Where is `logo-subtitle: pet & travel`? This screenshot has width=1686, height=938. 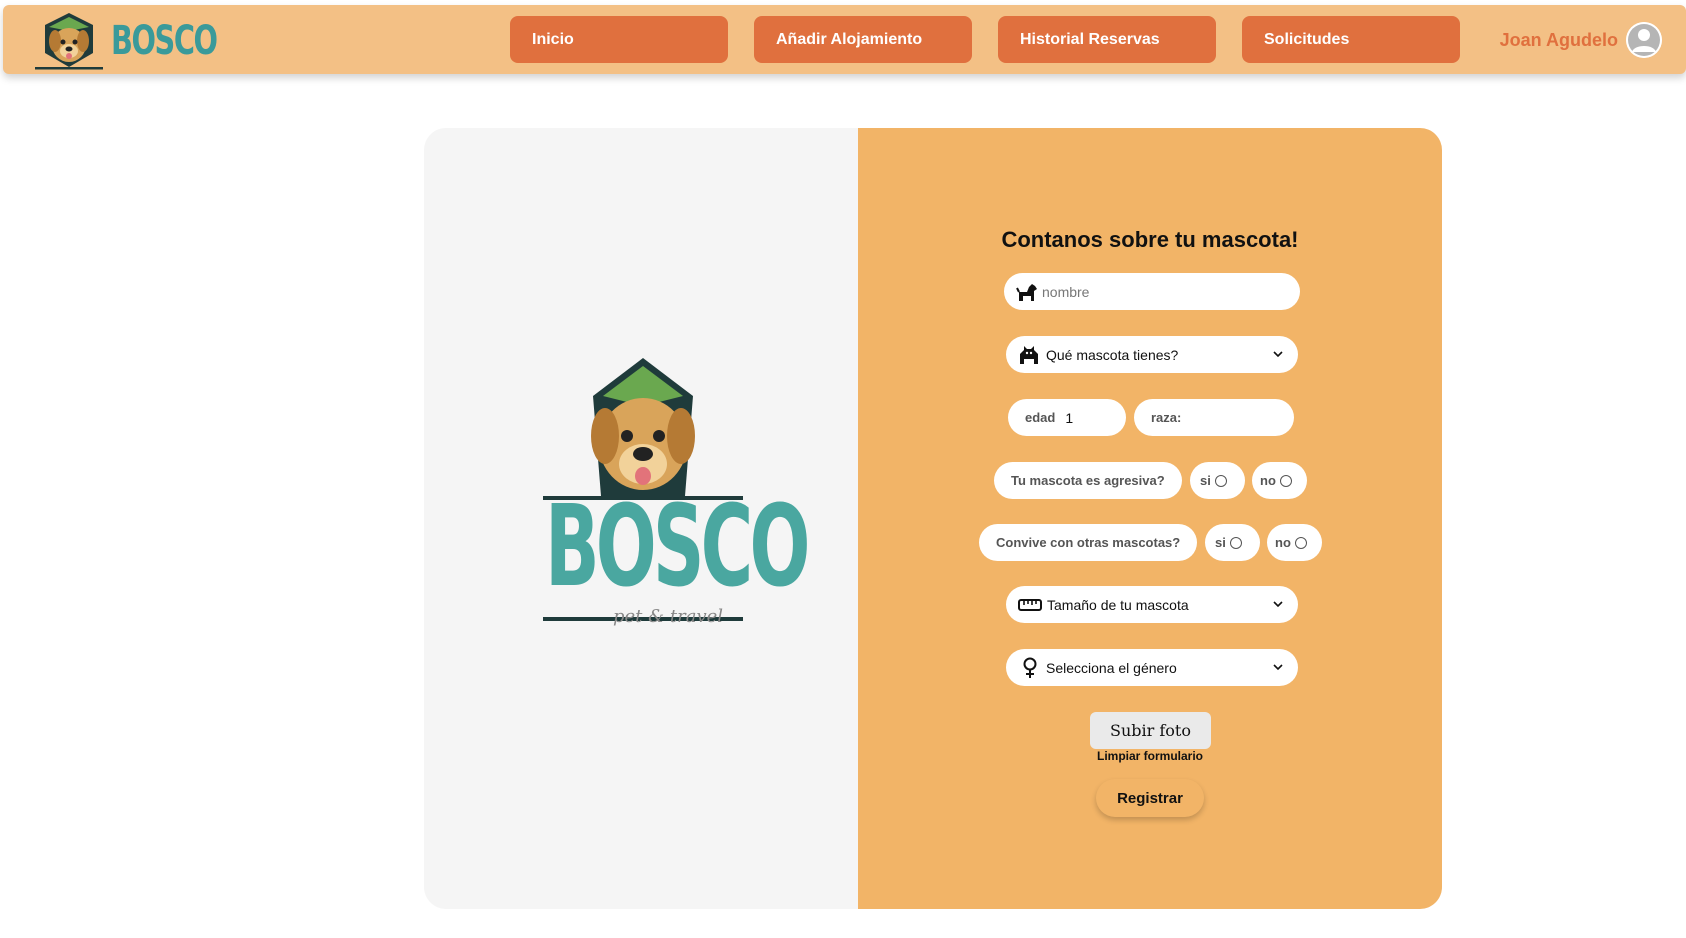 logo-subtitle: pet & travel is located at coordinates (668, 616).